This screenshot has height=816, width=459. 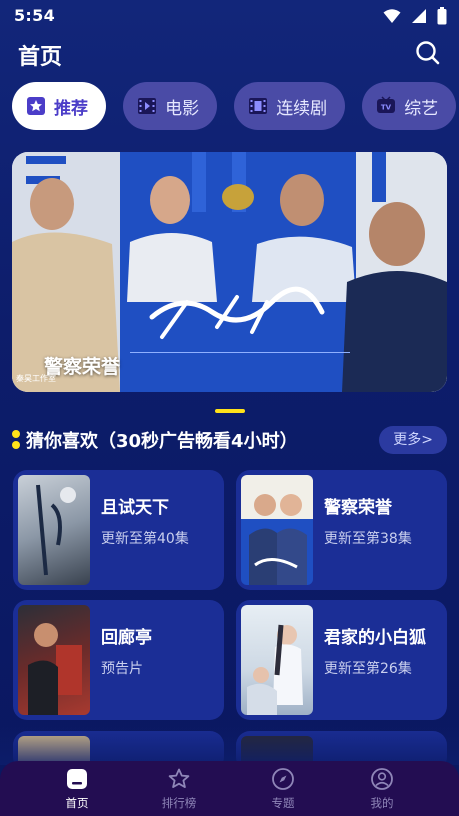 What do you see at coordinates (386, 108) in the screenshot?
I see `svg-text: TV` at bounding box center [386, 108].